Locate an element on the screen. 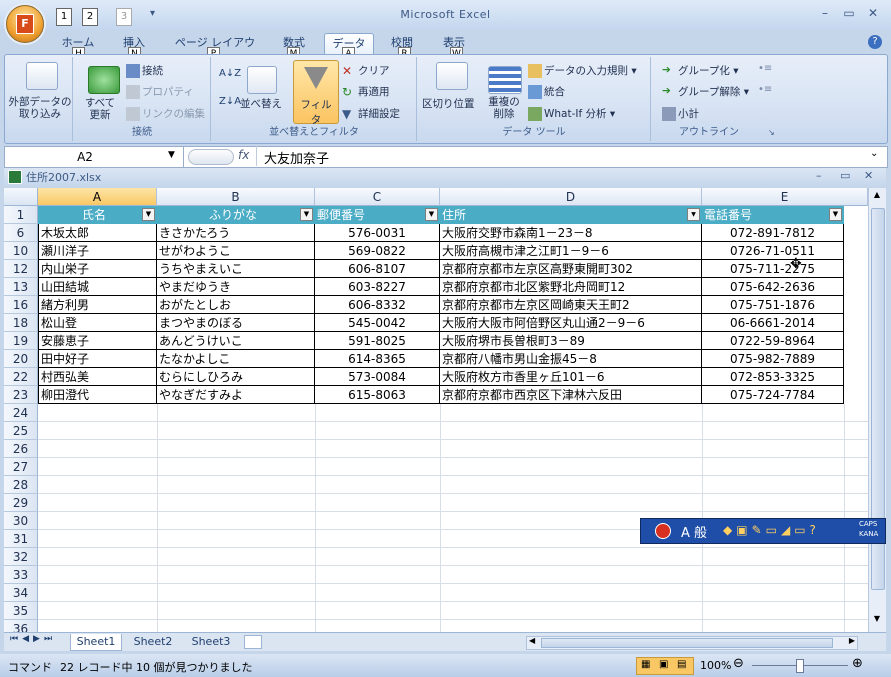 This screenshot has width=891, height=677. select-all-corner is located at coordinates (21, 197).